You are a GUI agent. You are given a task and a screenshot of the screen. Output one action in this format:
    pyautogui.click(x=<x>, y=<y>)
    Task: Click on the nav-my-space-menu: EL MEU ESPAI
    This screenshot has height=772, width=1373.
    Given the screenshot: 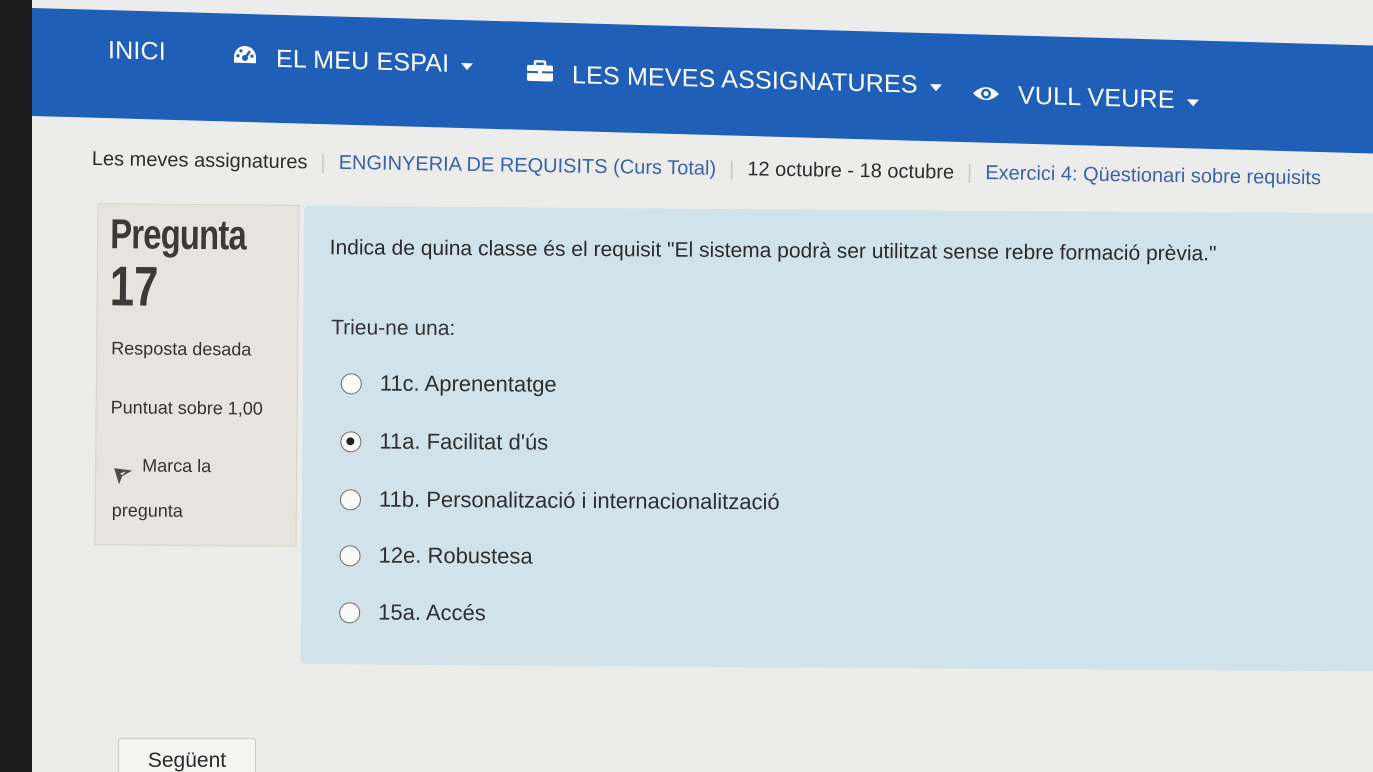 What is the action you would take?
    pyautogui.click(x=353, y=62)
    